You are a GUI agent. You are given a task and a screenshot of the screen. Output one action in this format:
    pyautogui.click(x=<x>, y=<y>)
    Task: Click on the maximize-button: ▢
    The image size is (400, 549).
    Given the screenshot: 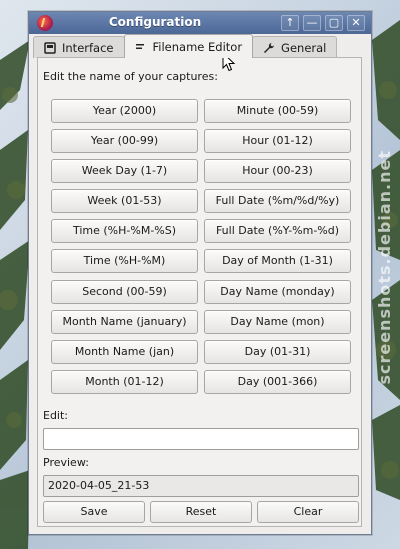 What is the action you would take?
    pyautogui.click(x=334, y=23)
    